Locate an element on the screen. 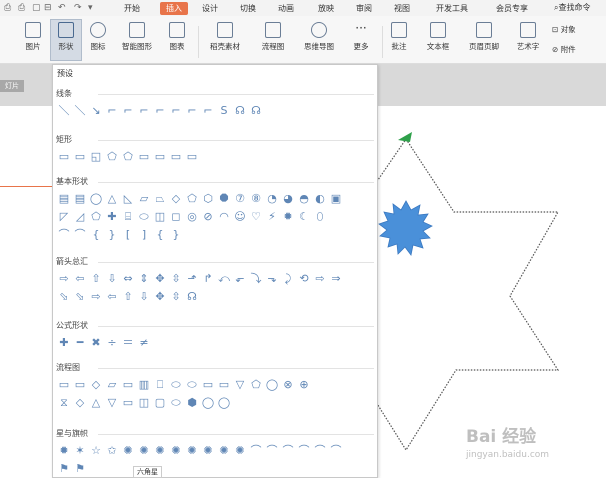 Image resolution: width=606 pixels, height=478 pixels. shape-option-icon: ◎ is located at coordinates (192, 217).